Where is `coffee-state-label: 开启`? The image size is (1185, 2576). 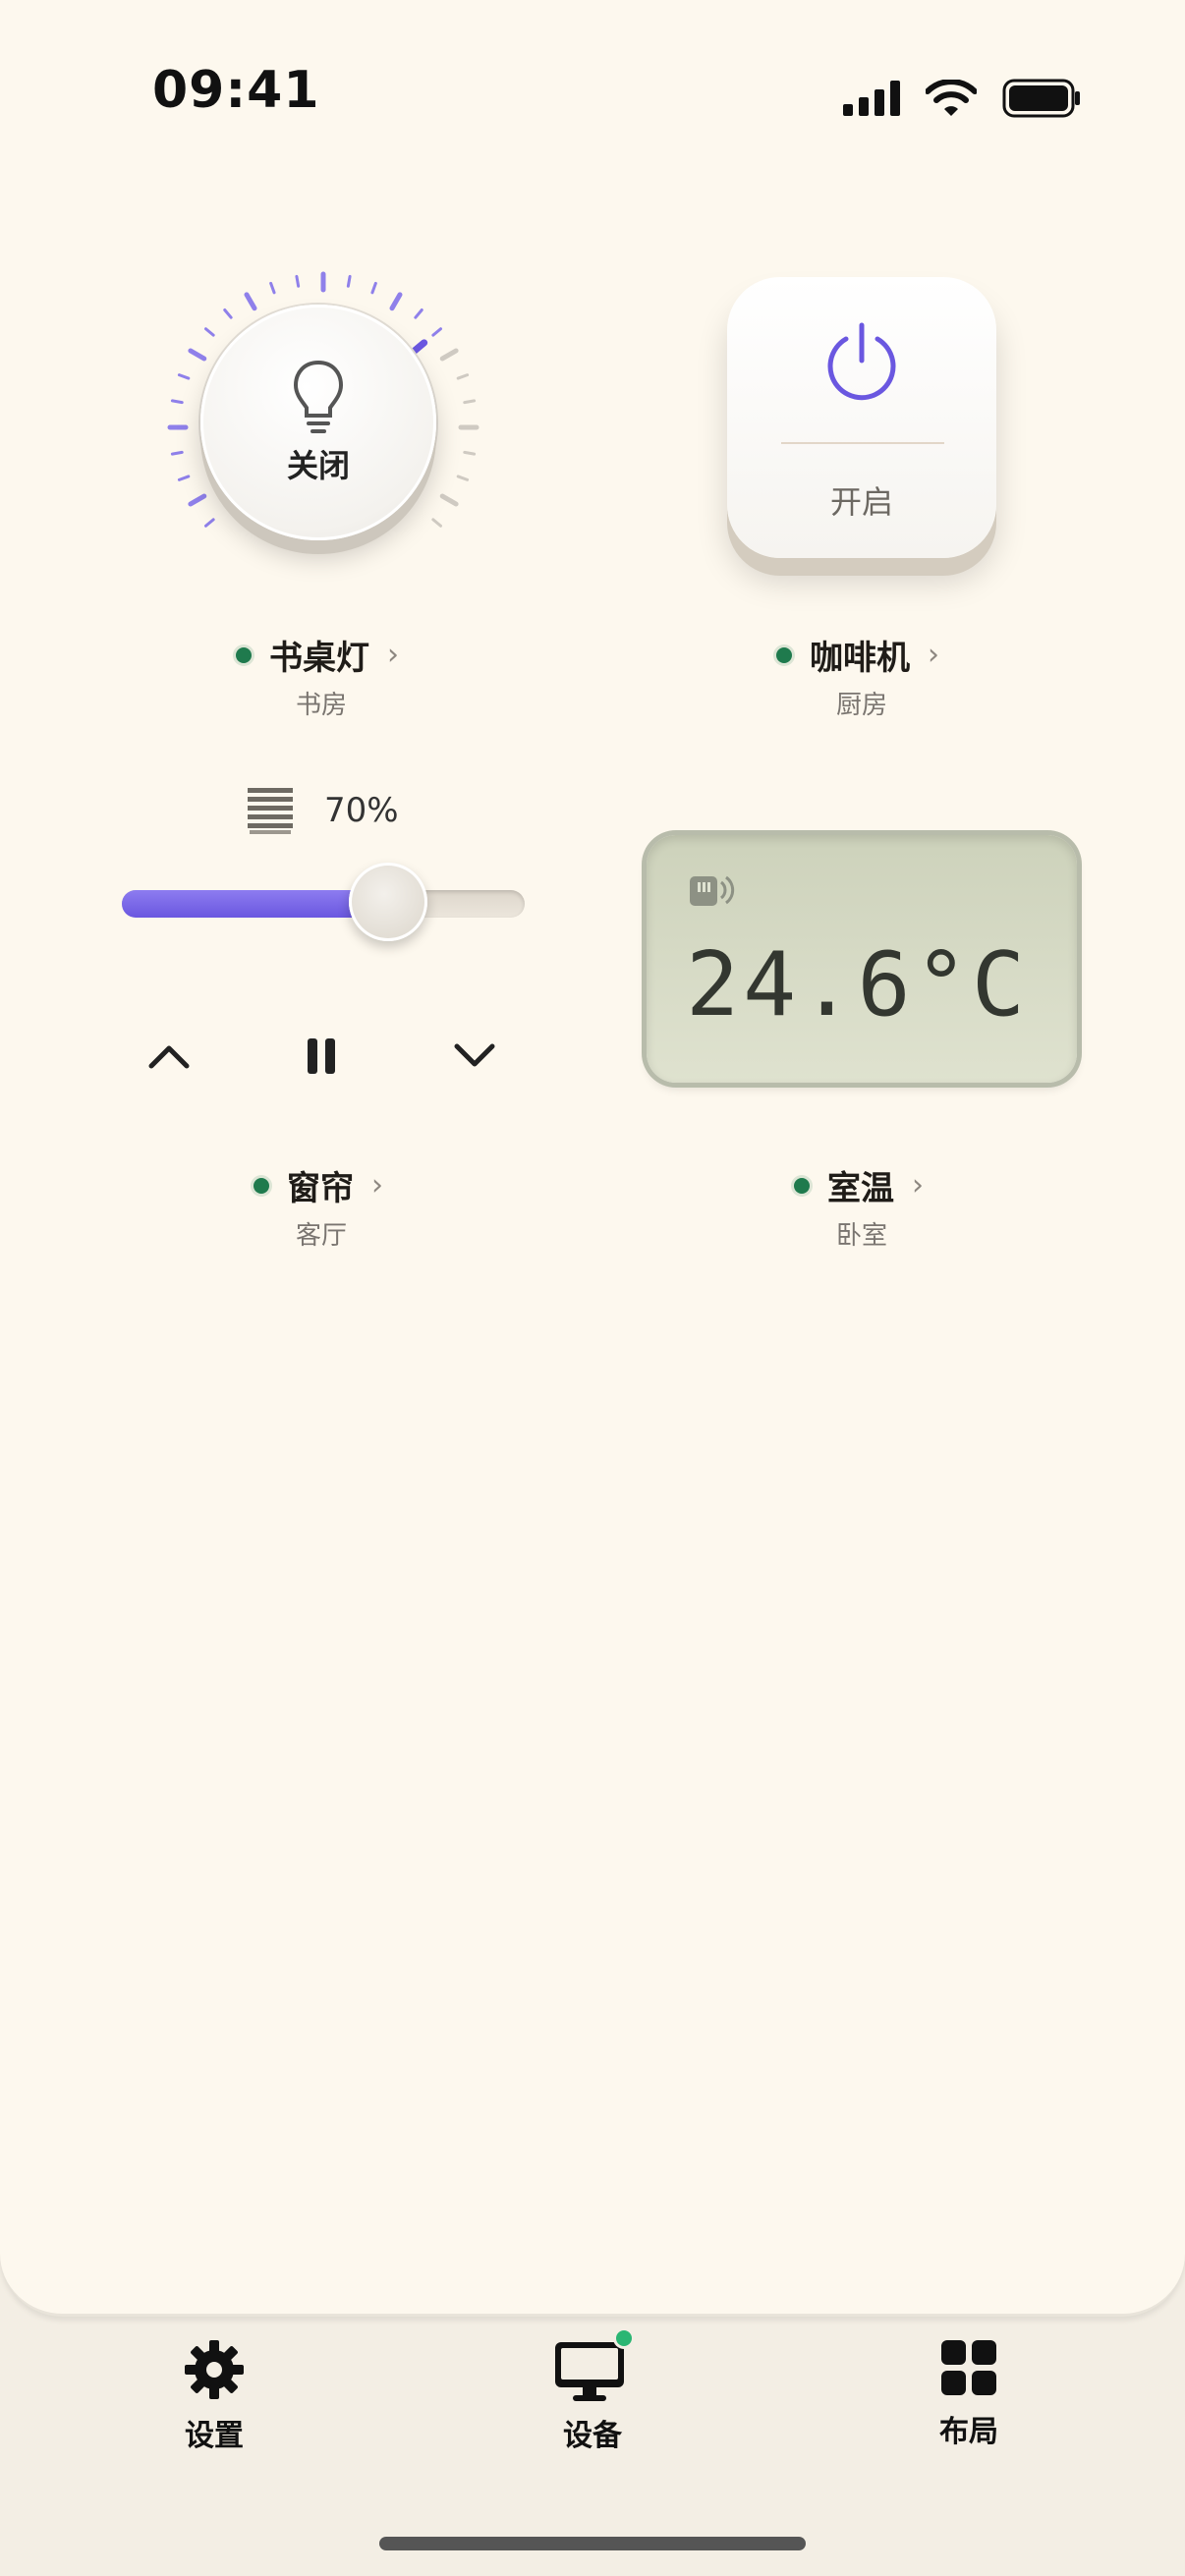
coffee-state-label: 开启 is located at coordinates (861, 502).